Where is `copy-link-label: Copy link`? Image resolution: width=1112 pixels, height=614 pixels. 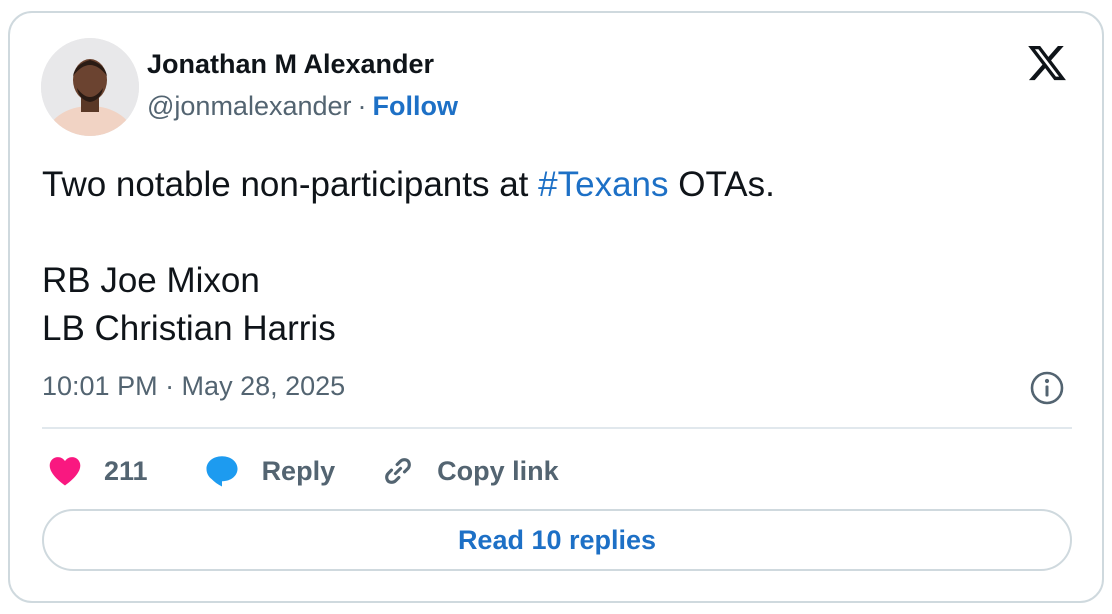 copy-link-label: Copy link is located at coordinates (498, 470).